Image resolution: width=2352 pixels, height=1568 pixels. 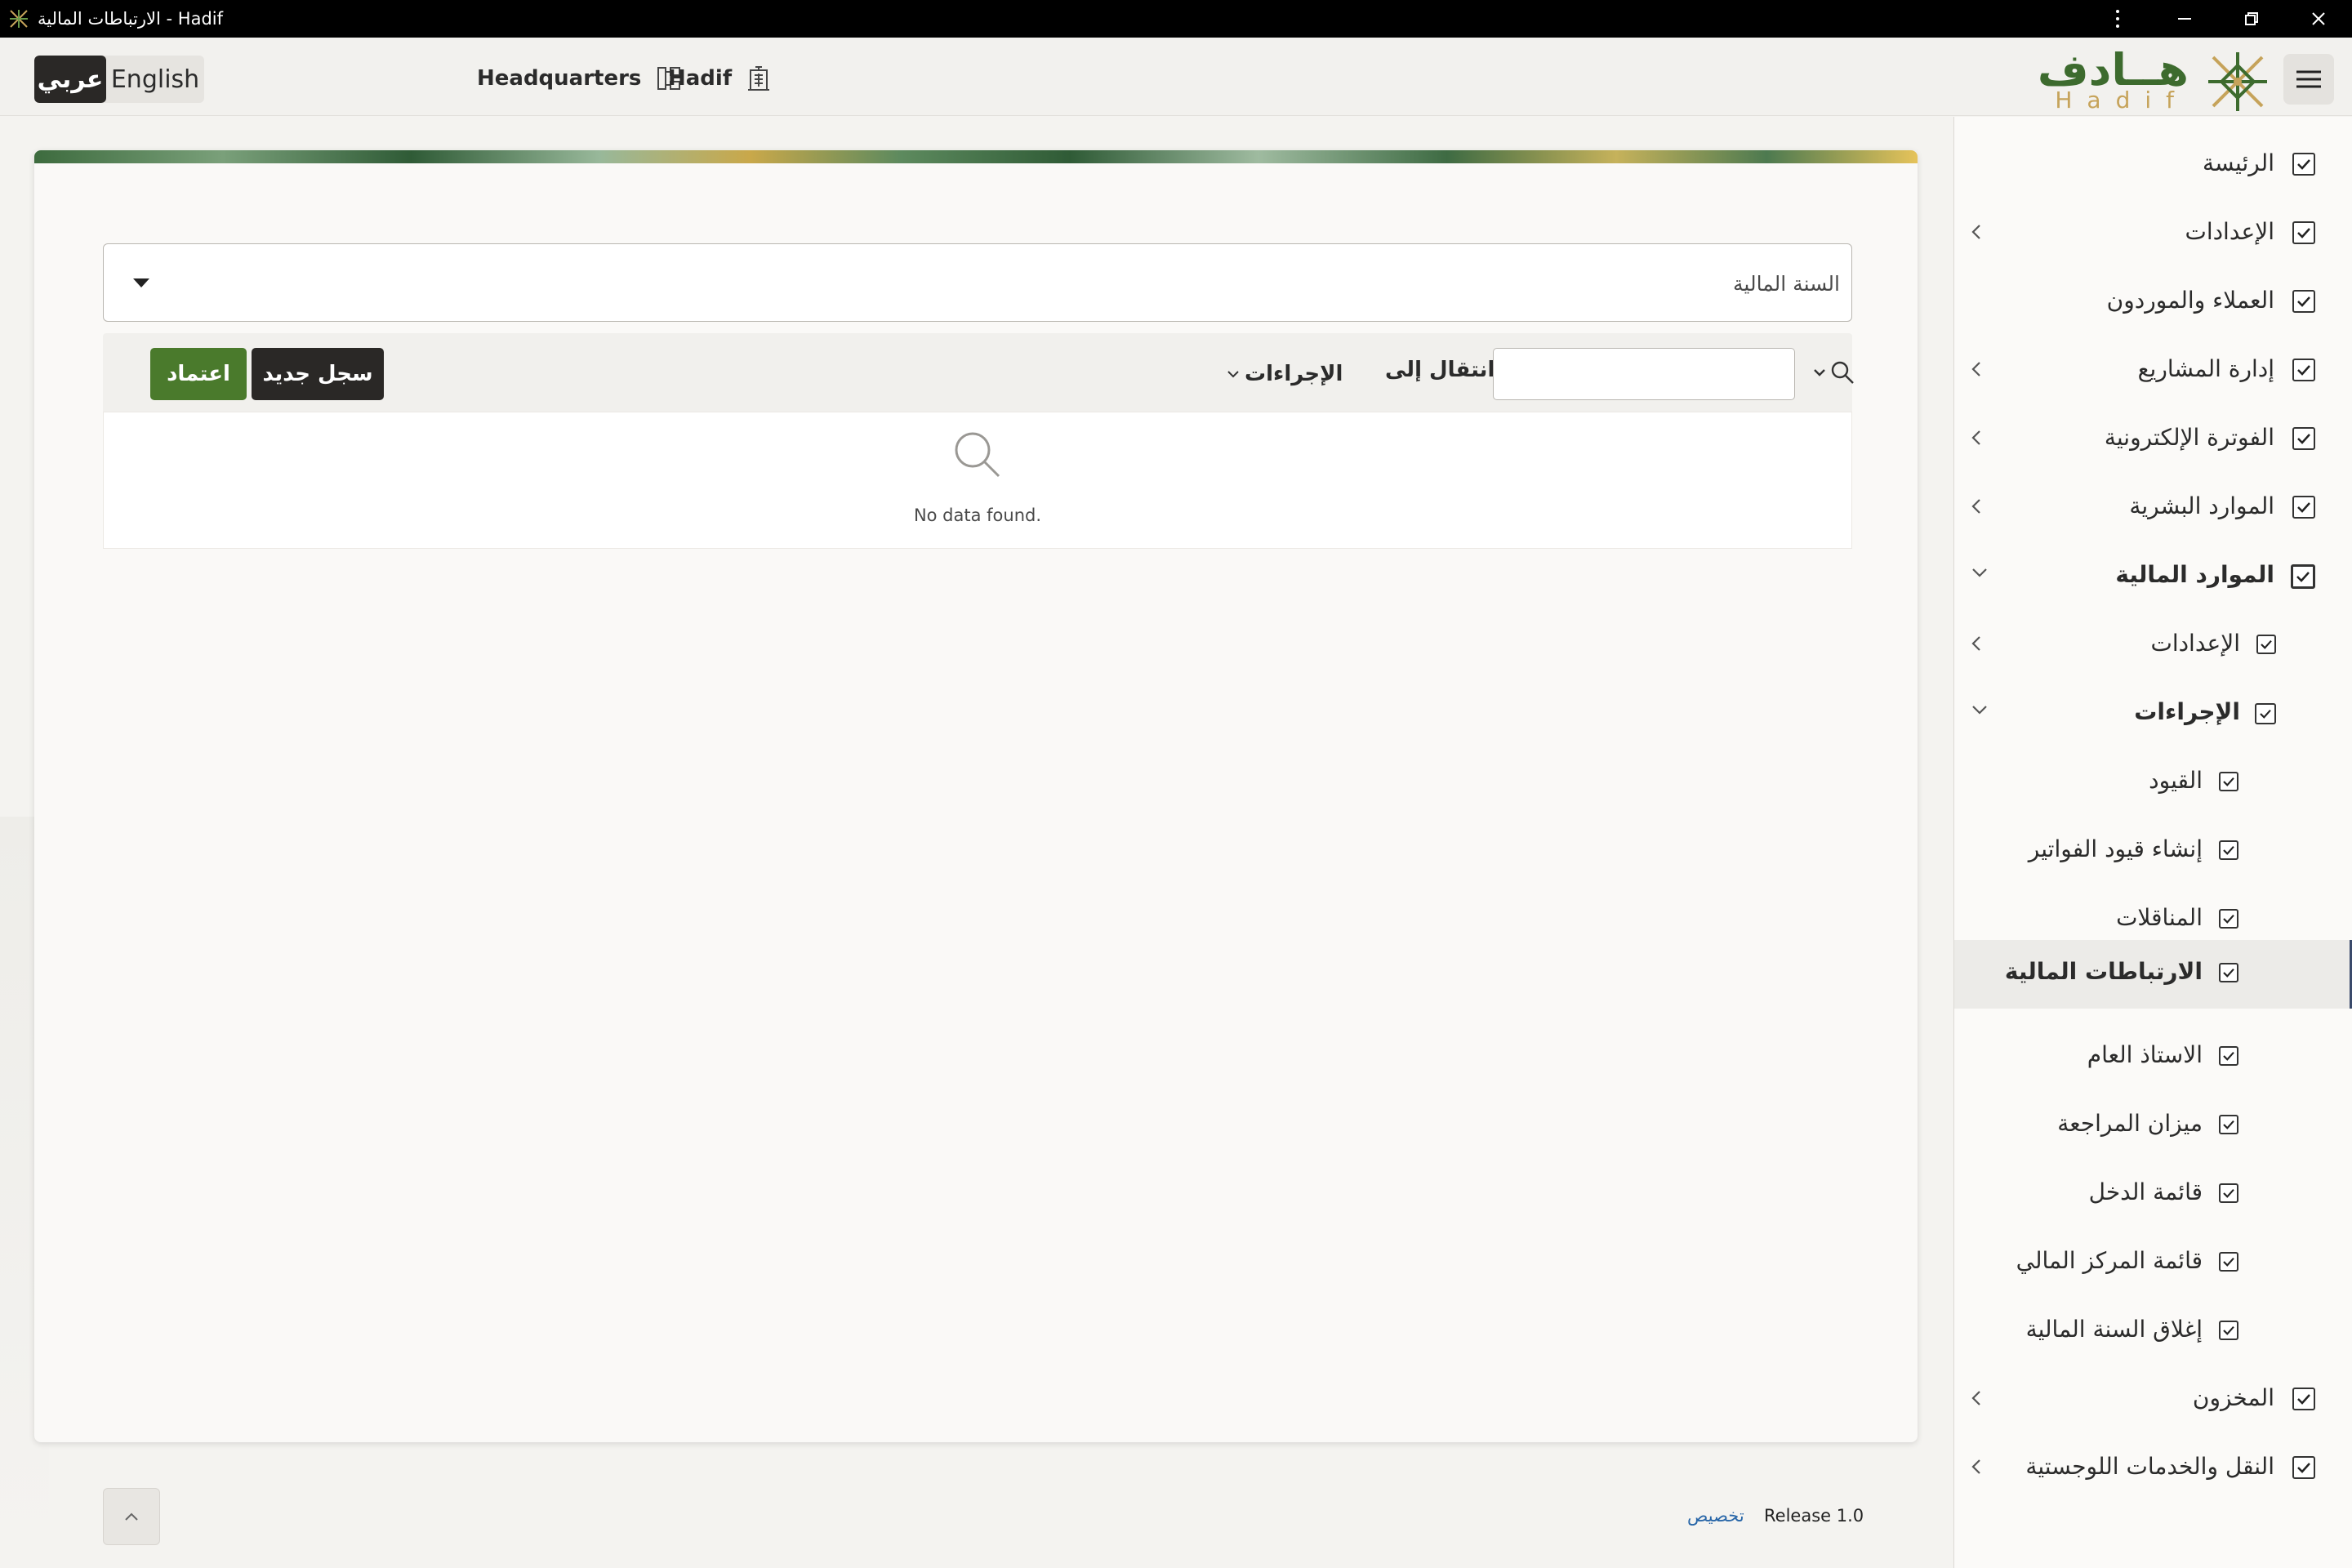 What do you see at coordinates (977, 455) in the screenshot?
I see `search-icon` at bounding box center [977, 455].